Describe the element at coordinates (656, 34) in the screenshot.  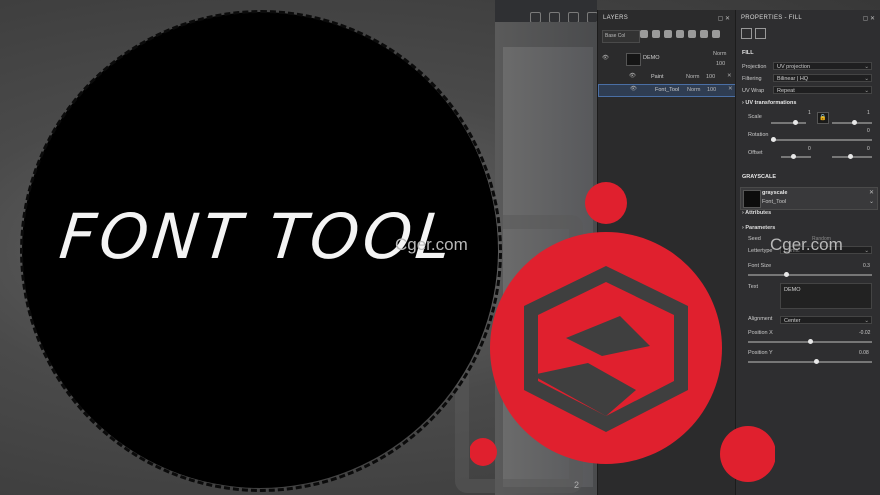
I see `add-fill-layer-icon` at that location.